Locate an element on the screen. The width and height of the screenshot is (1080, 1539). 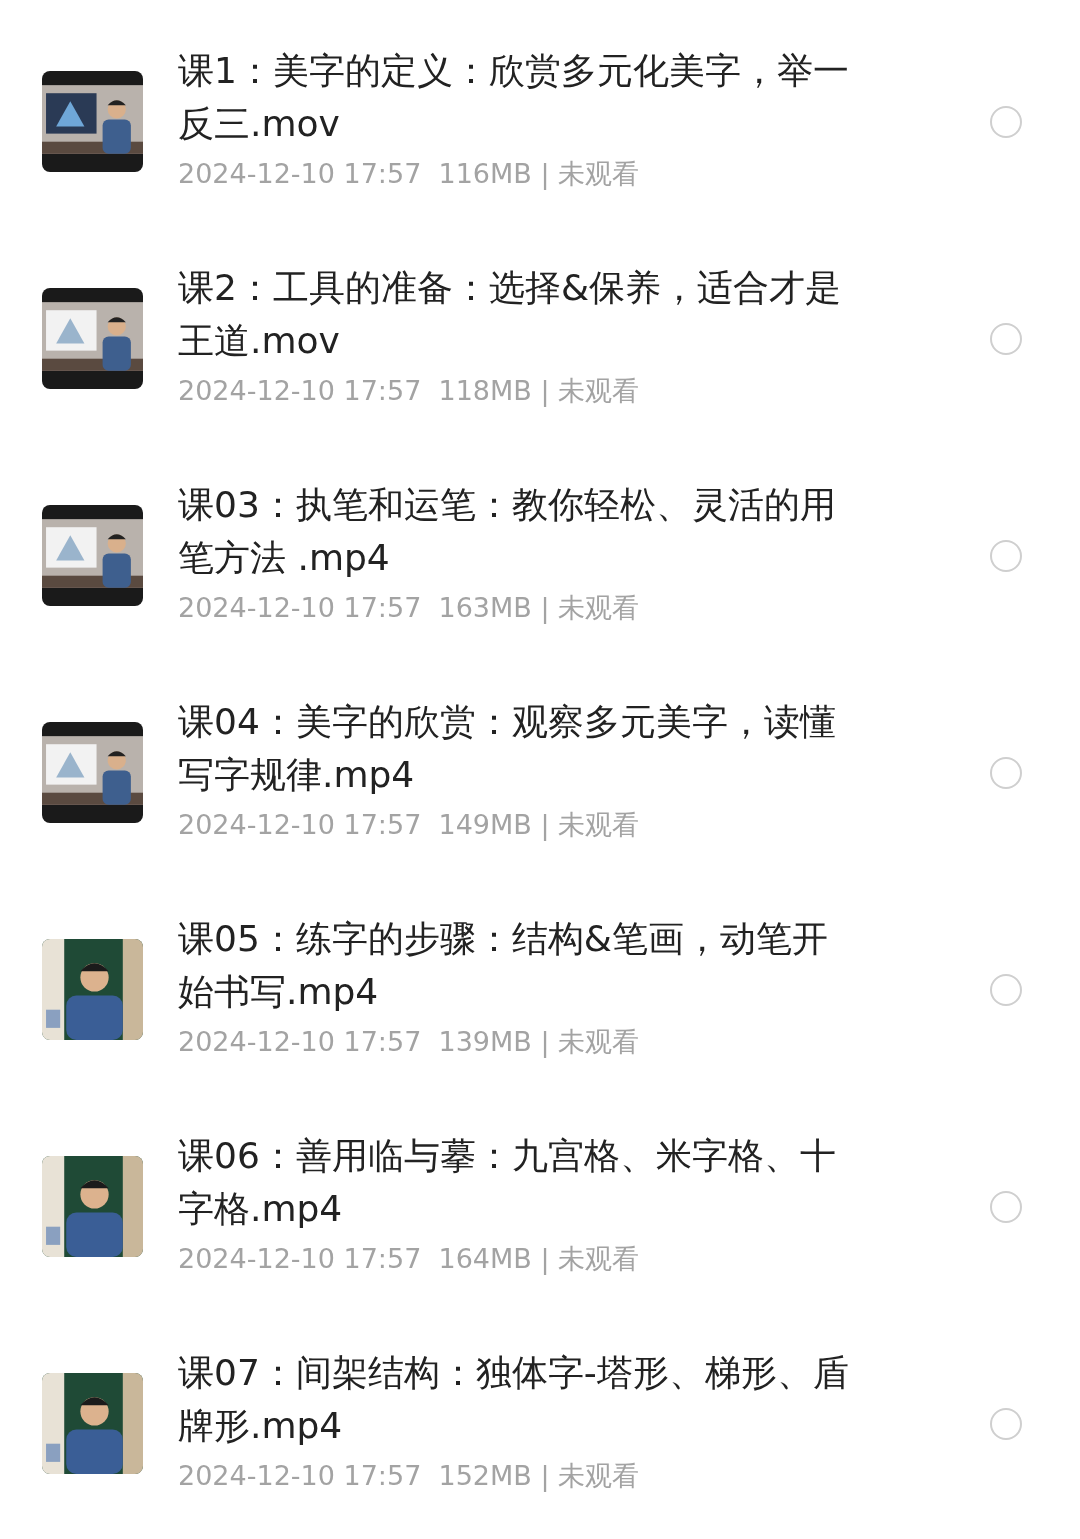
file-name: 课05：练字的步骤：结构&笔画，动笔开始书写.mp4 is located at coordinates (503, 965).